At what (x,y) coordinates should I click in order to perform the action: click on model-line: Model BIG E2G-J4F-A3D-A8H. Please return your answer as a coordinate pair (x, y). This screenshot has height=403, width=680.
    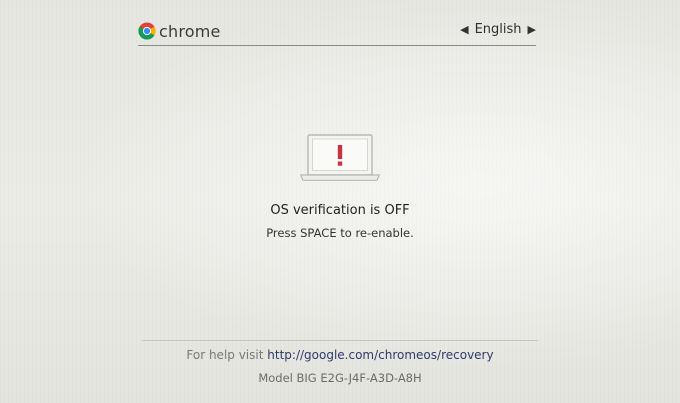
    Looking at the image, I should click on (340, 378).